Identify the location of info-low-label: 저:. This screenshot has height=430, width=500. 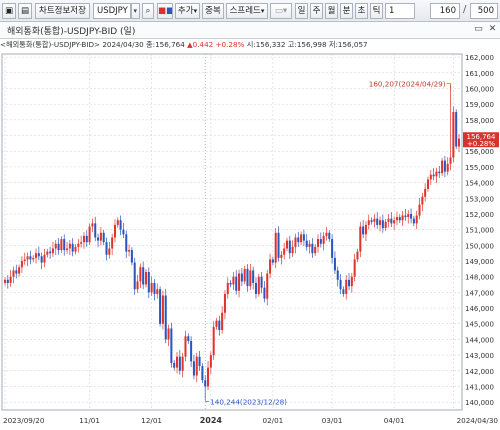
(333, 44).